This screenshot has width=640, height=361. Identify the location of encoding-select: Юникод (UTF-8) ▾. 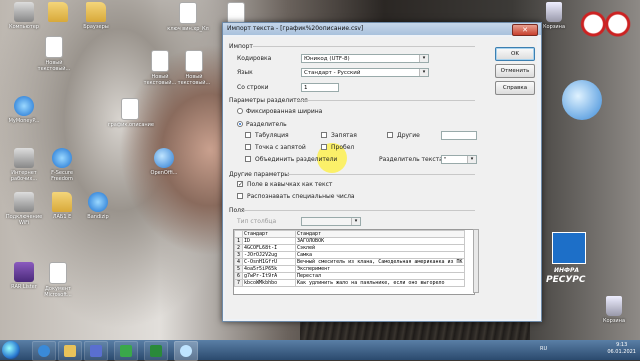
(365, 58).